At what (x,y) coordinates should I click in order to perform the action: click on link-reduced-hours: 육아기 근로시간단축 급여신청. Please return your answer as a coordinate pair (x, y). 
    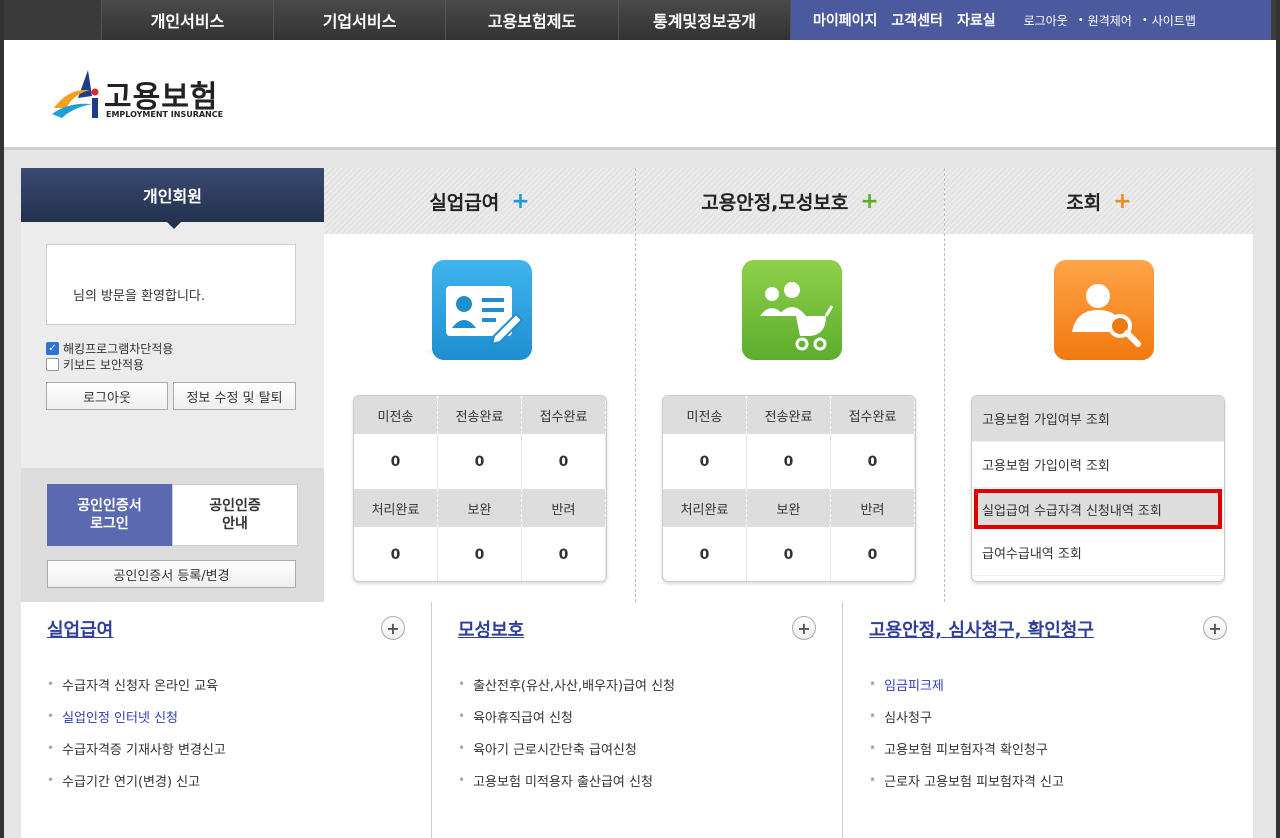
    Looking at the image, I should click on (566, 748).